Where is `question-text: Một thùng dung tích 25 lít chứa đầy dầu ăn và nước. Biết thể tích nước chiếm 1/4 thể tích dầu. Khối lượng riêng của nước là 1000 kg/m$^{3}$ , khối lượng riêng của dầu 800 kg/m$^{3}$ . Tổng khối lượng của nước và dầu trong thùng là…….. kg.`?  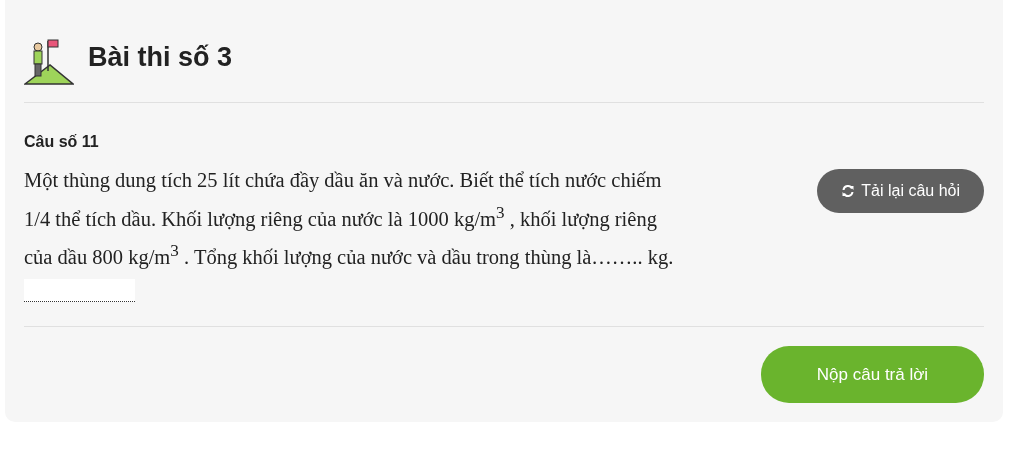 question-text: Một thùng dung tích 25 lít chứa đầy dầu ăn và nước. Biết thể tích nước chiếm 1/4 thể tích dầu. Khối lượng riêng của nước là 1000 kg/m$^{3}$ , khối lượng riêng của dầu 800 kg/m$^{3}$ . Tổng khối lượng của nước và dầu trong thùng là…….. kg. is located at coordinates (349, 219).